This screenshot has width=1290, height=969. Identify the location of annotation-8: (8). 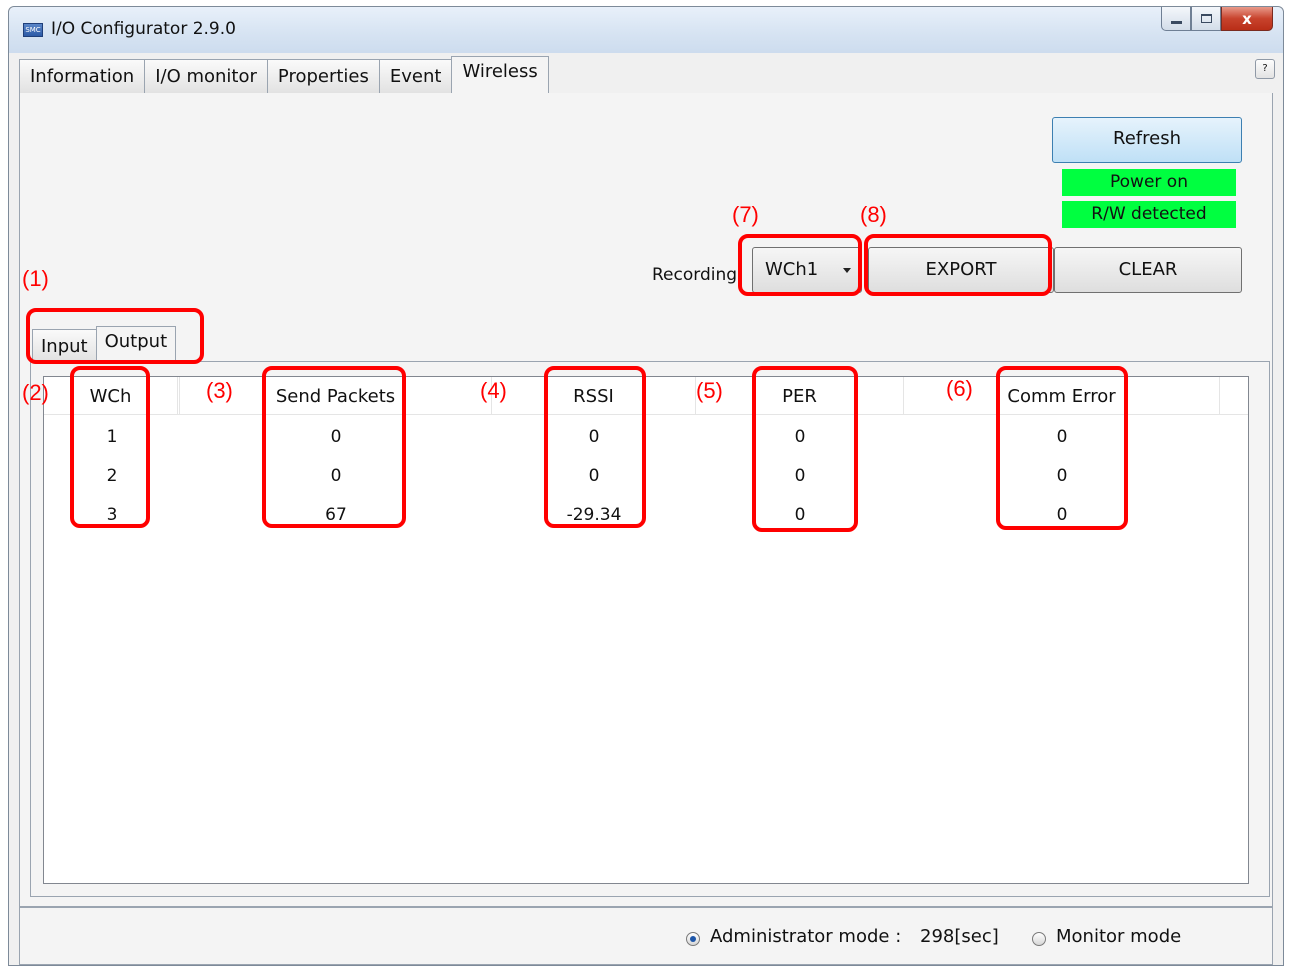
(873, 214).